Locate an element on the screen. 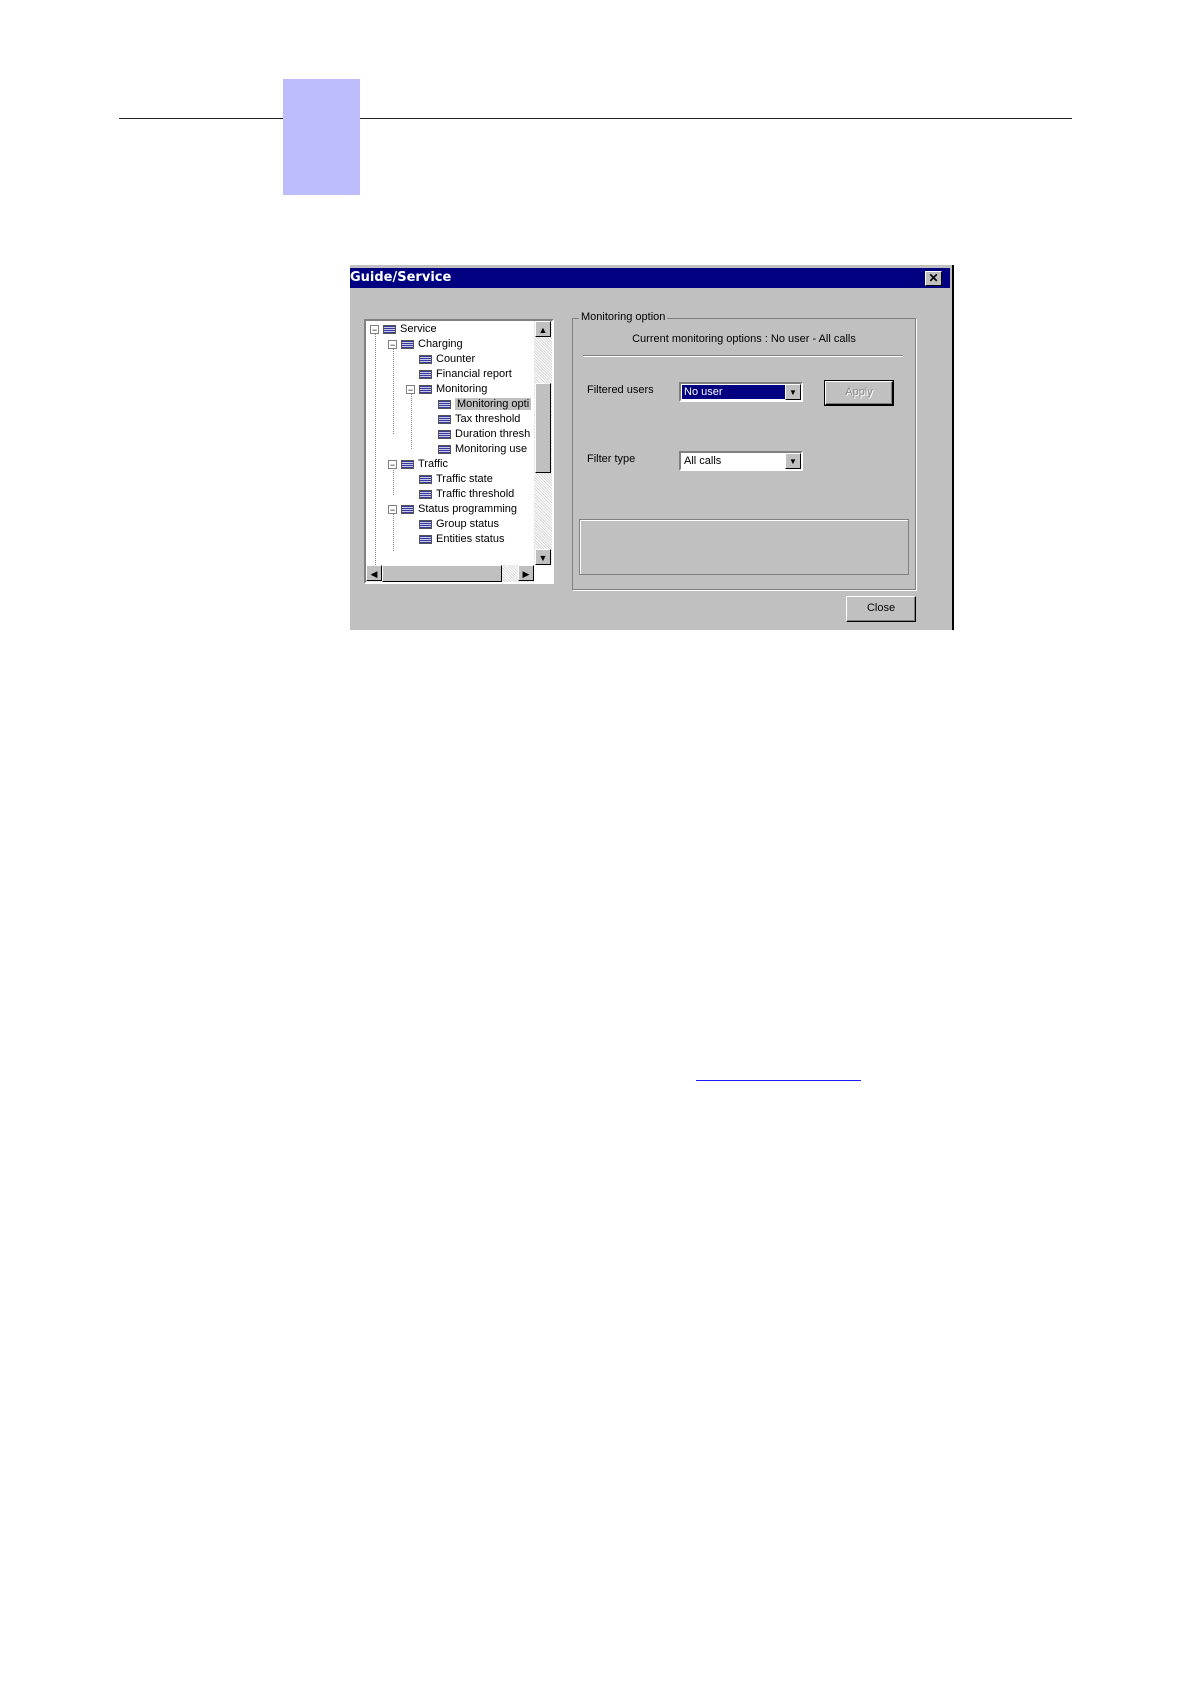 This screenshot has height=1684, width=1190. filter-type-label: Filter type is located at coordinates (611, 459).